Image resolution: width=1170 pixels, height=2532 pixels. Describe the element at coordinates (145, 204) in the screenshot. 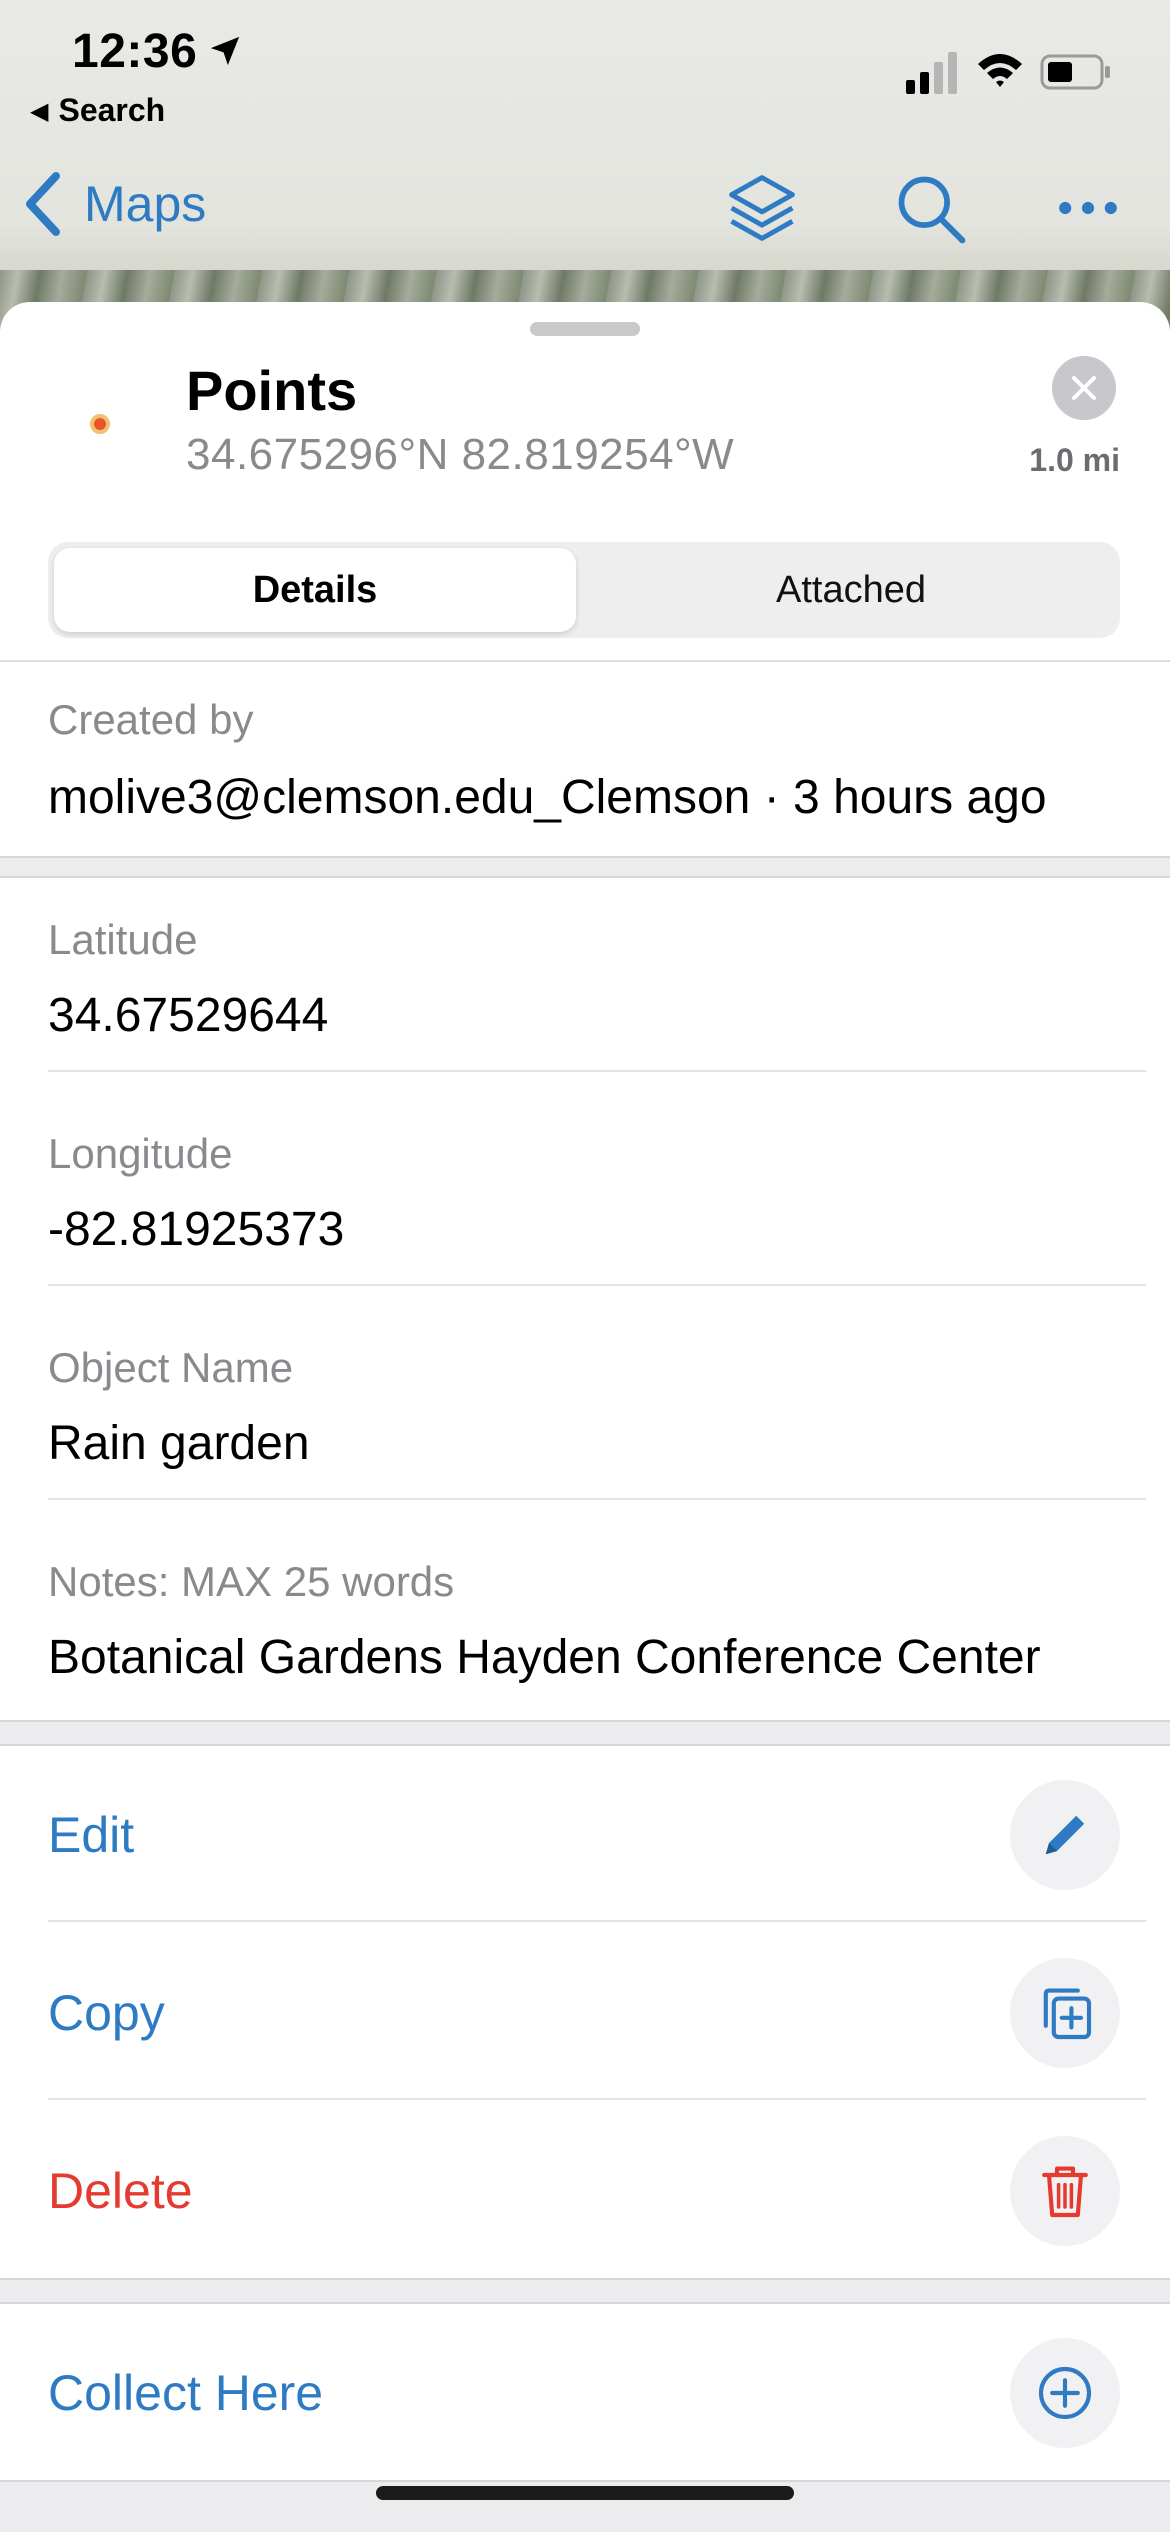

I see `maps-back-label: Maps` at that location.